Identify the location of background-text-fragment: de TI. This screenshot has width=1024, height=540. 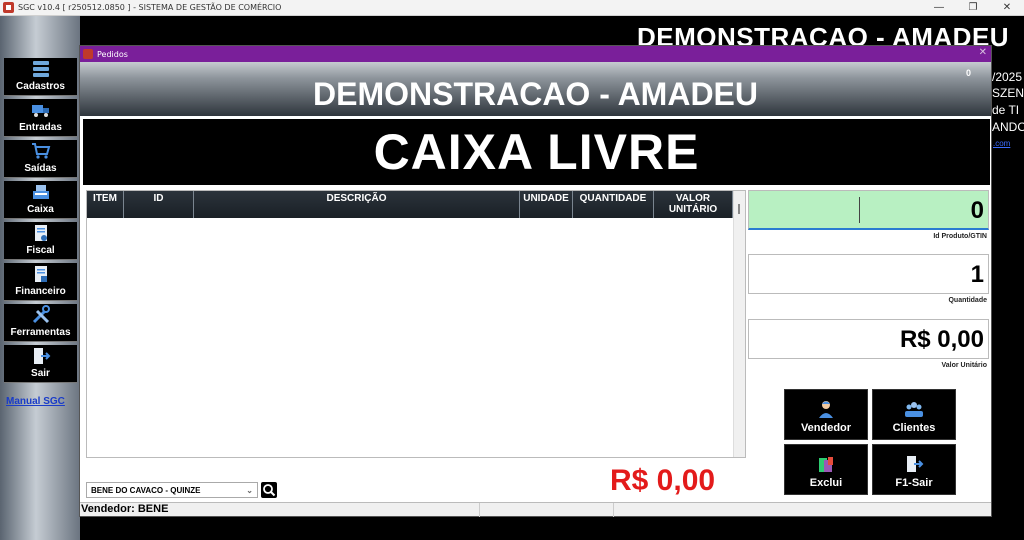
(1006, 110).